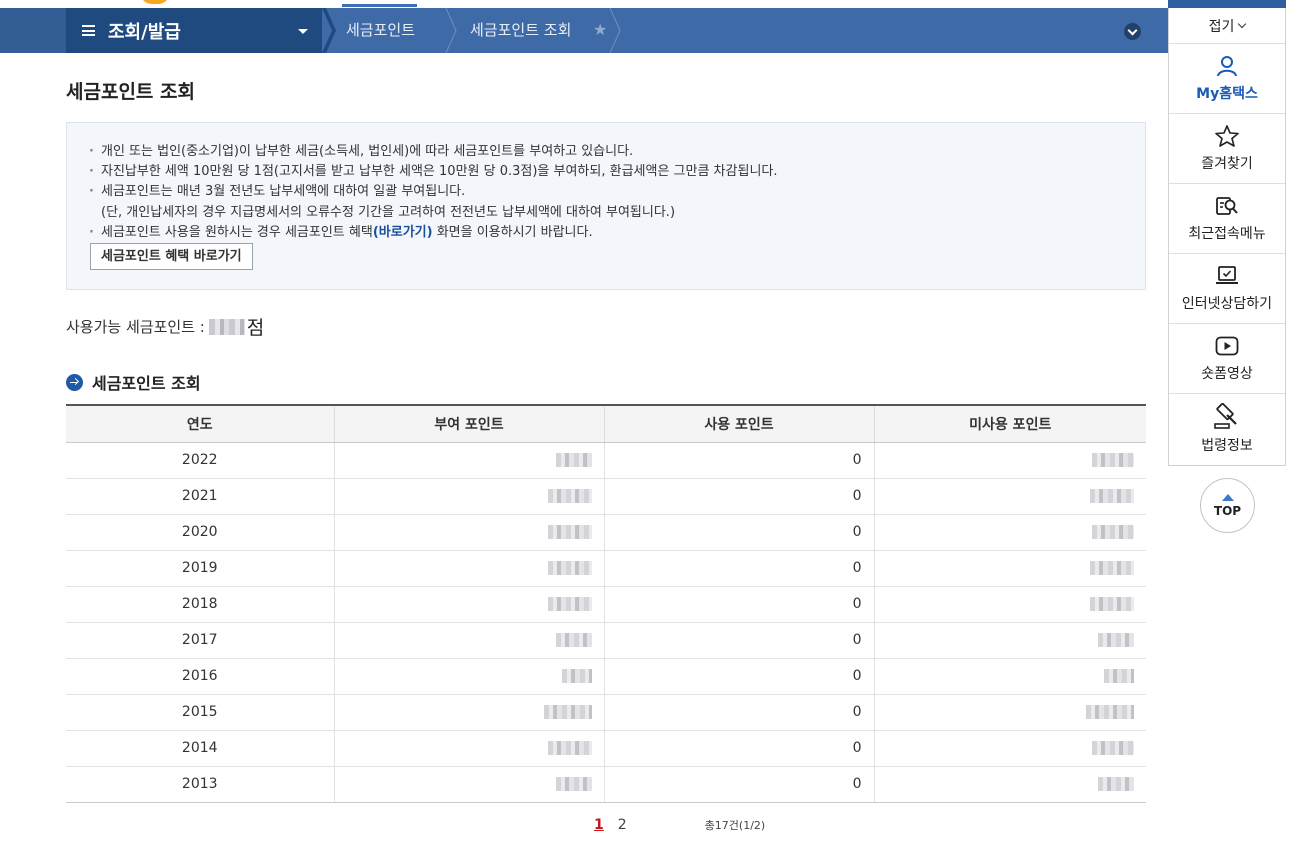  I want to click on hamburger-icon, so click(88, 30).